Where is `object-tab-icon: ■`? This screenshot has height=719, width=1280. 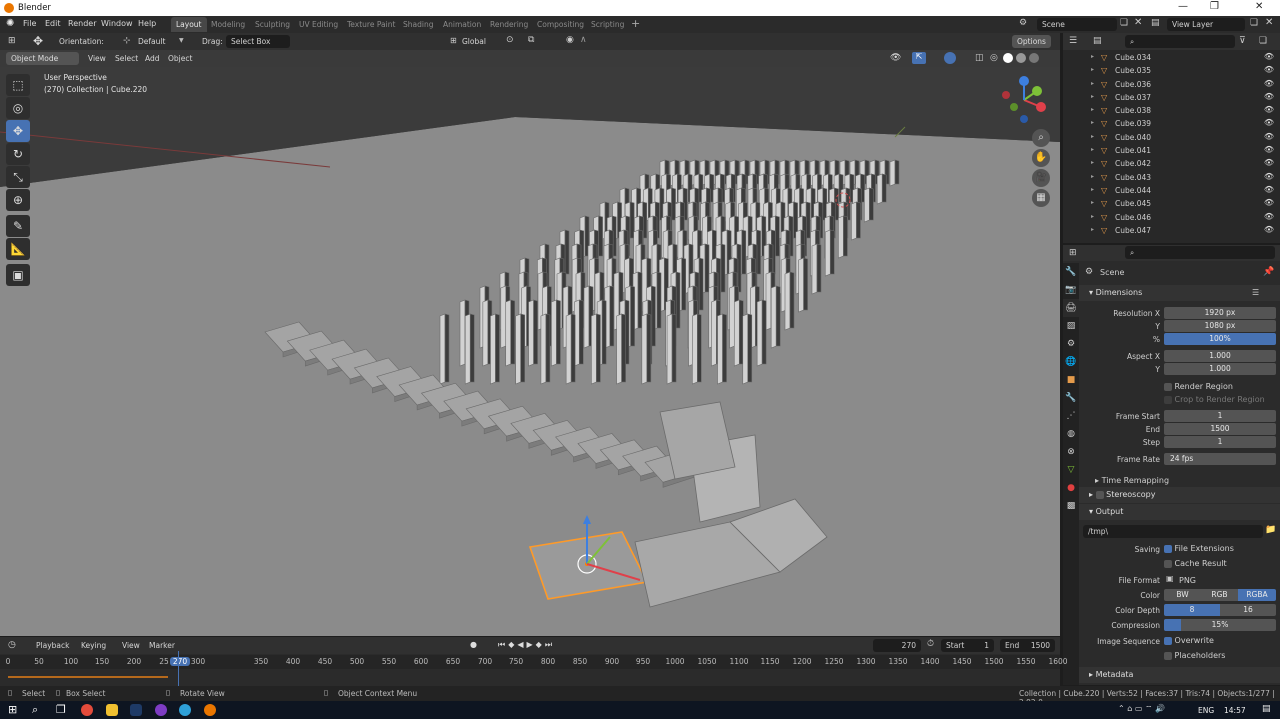
object-tab-icon: ■ is located at coordinates (1071, 380).